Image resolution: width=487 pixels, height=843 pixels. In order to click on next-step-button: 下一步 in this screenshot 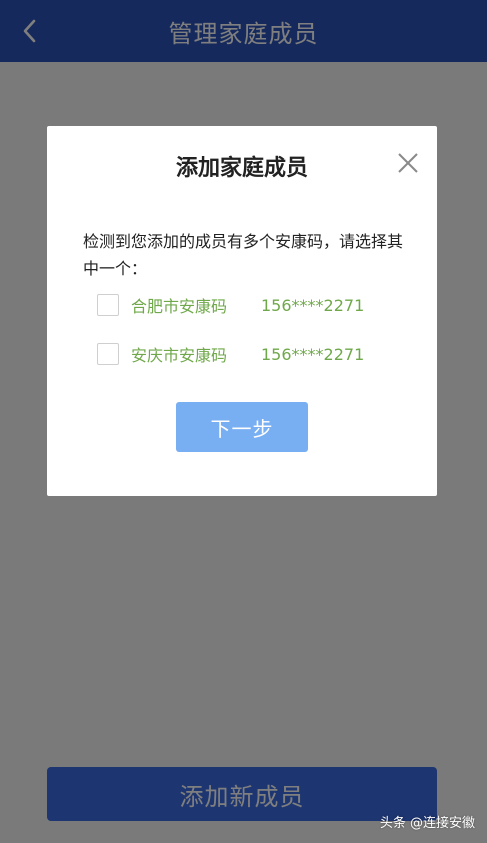, I will do `click(242, 427)`.